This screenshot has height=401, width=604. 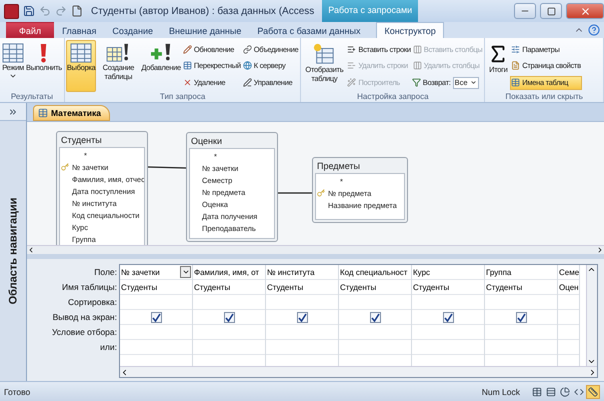 What do you see at coordinates (205, 30) in the screenshot?
I see `ribbon-tab: Внешние данные` at bounding box center [205, 30].